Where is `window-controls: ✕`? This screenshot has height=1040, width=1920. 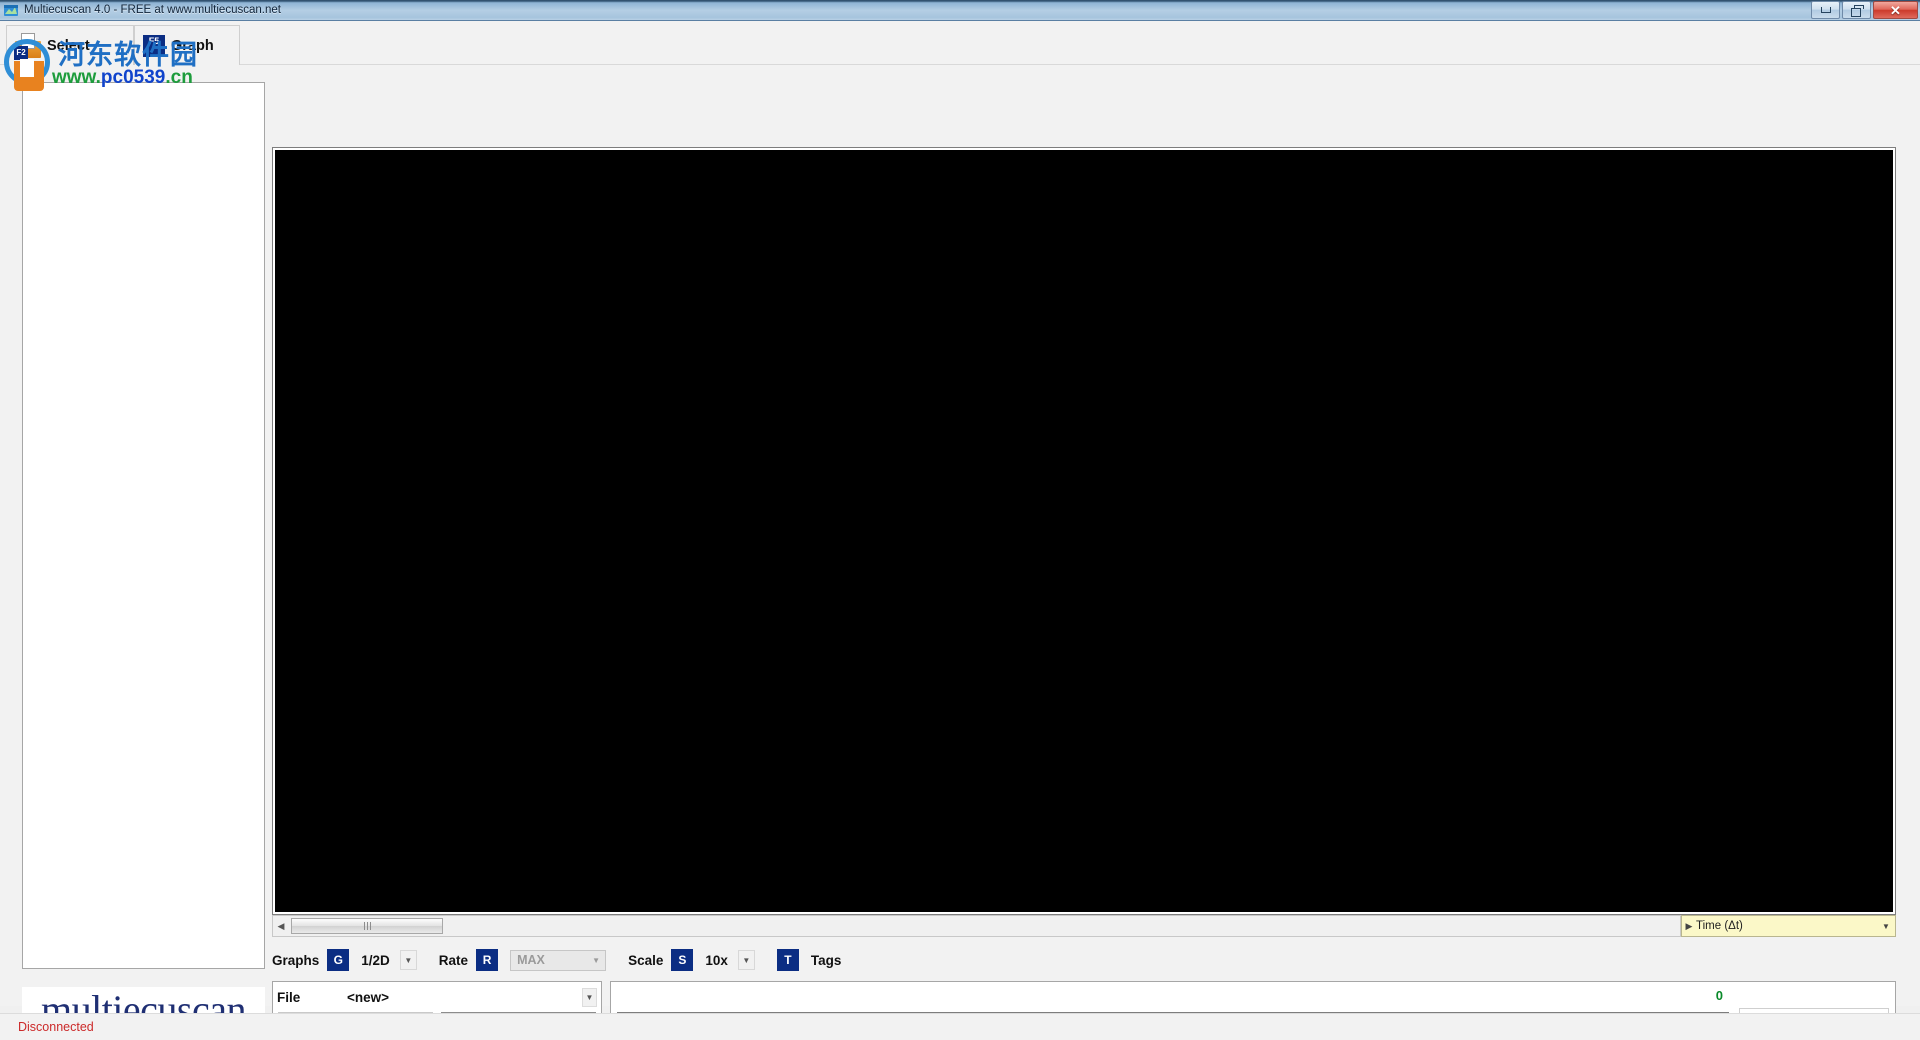 window-controls: ✕ is located at coordinates (1864, 10).